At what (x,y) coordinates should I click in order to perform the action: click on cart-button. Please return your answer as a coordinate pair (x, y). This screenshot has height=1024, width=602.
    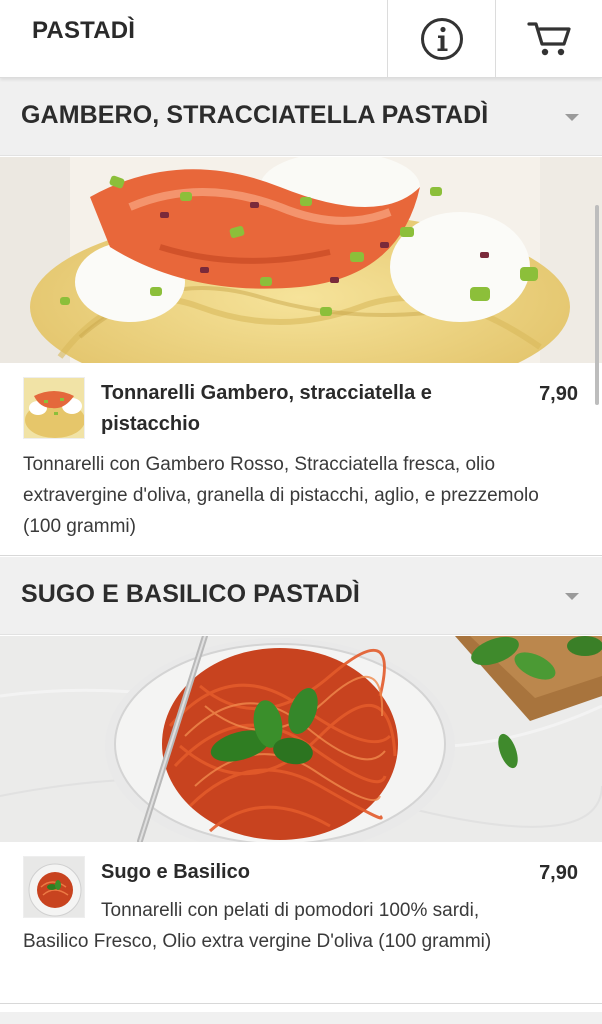
    Looking at the image, I should click on (548, 39).